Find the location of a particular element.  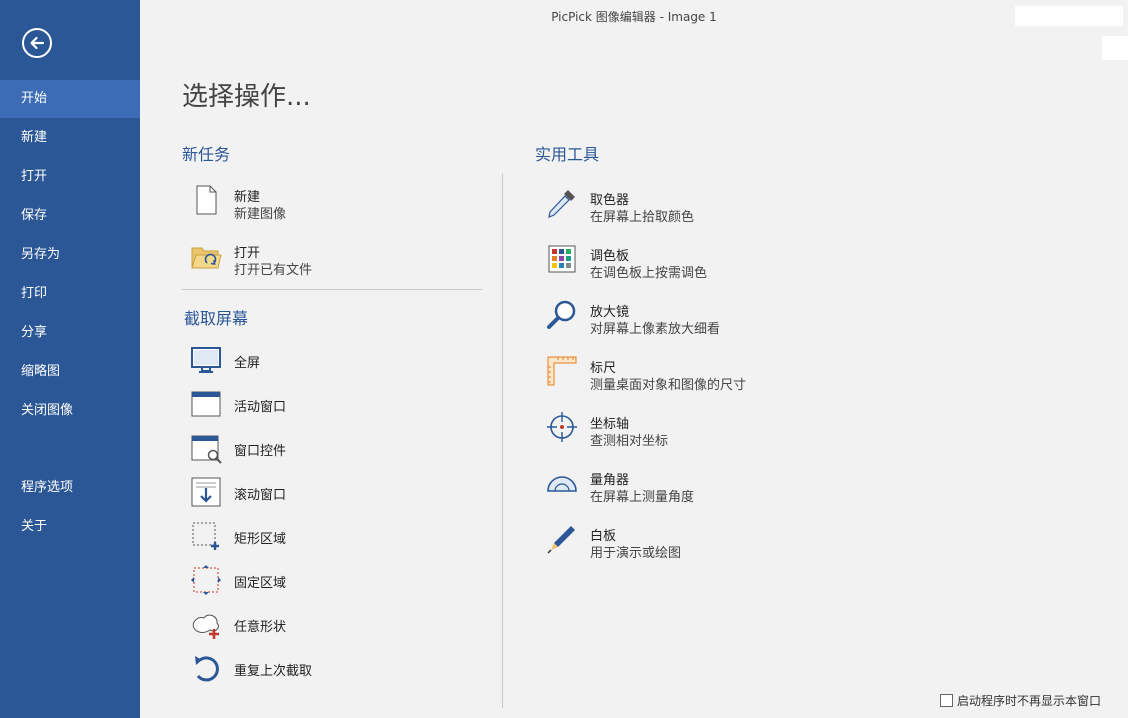

capture-fixed-region-label: 固定区域 is located at coordinates (260, 583).